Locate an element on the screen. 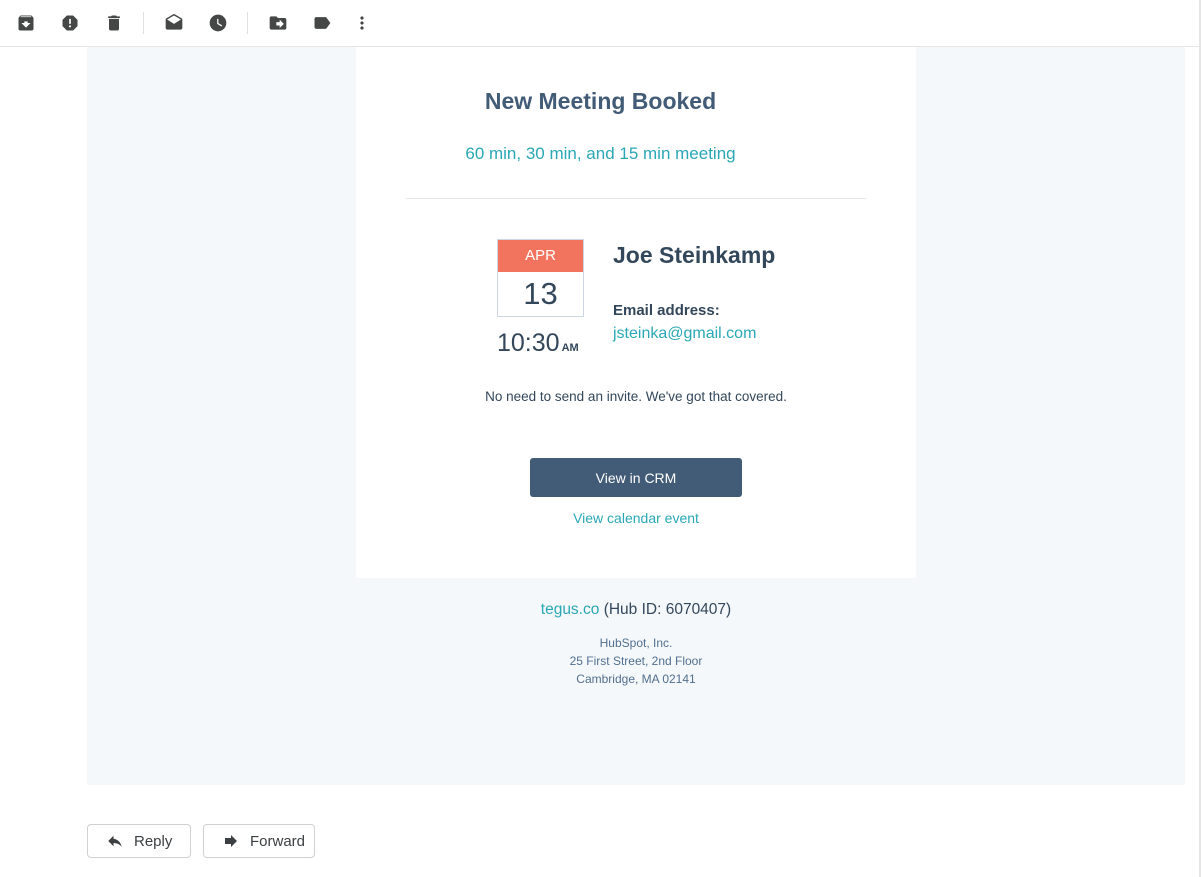 This screenshot has width=1201, height=877. divider is located at coordinates (636, 198).